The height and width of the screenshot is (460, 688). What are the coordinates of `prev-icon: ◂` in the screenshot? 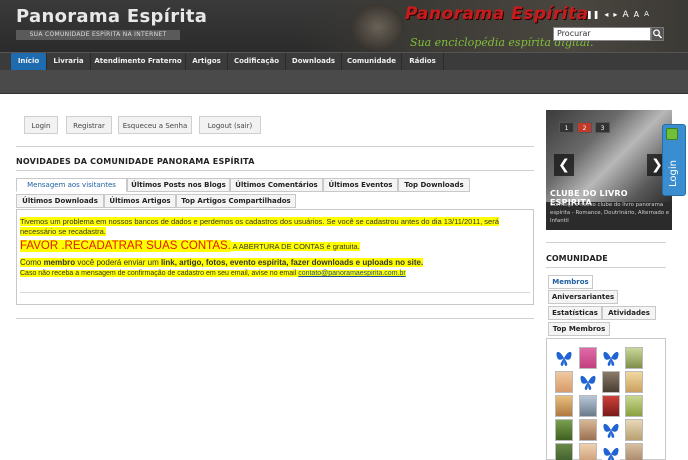 It's located at (606, 15).